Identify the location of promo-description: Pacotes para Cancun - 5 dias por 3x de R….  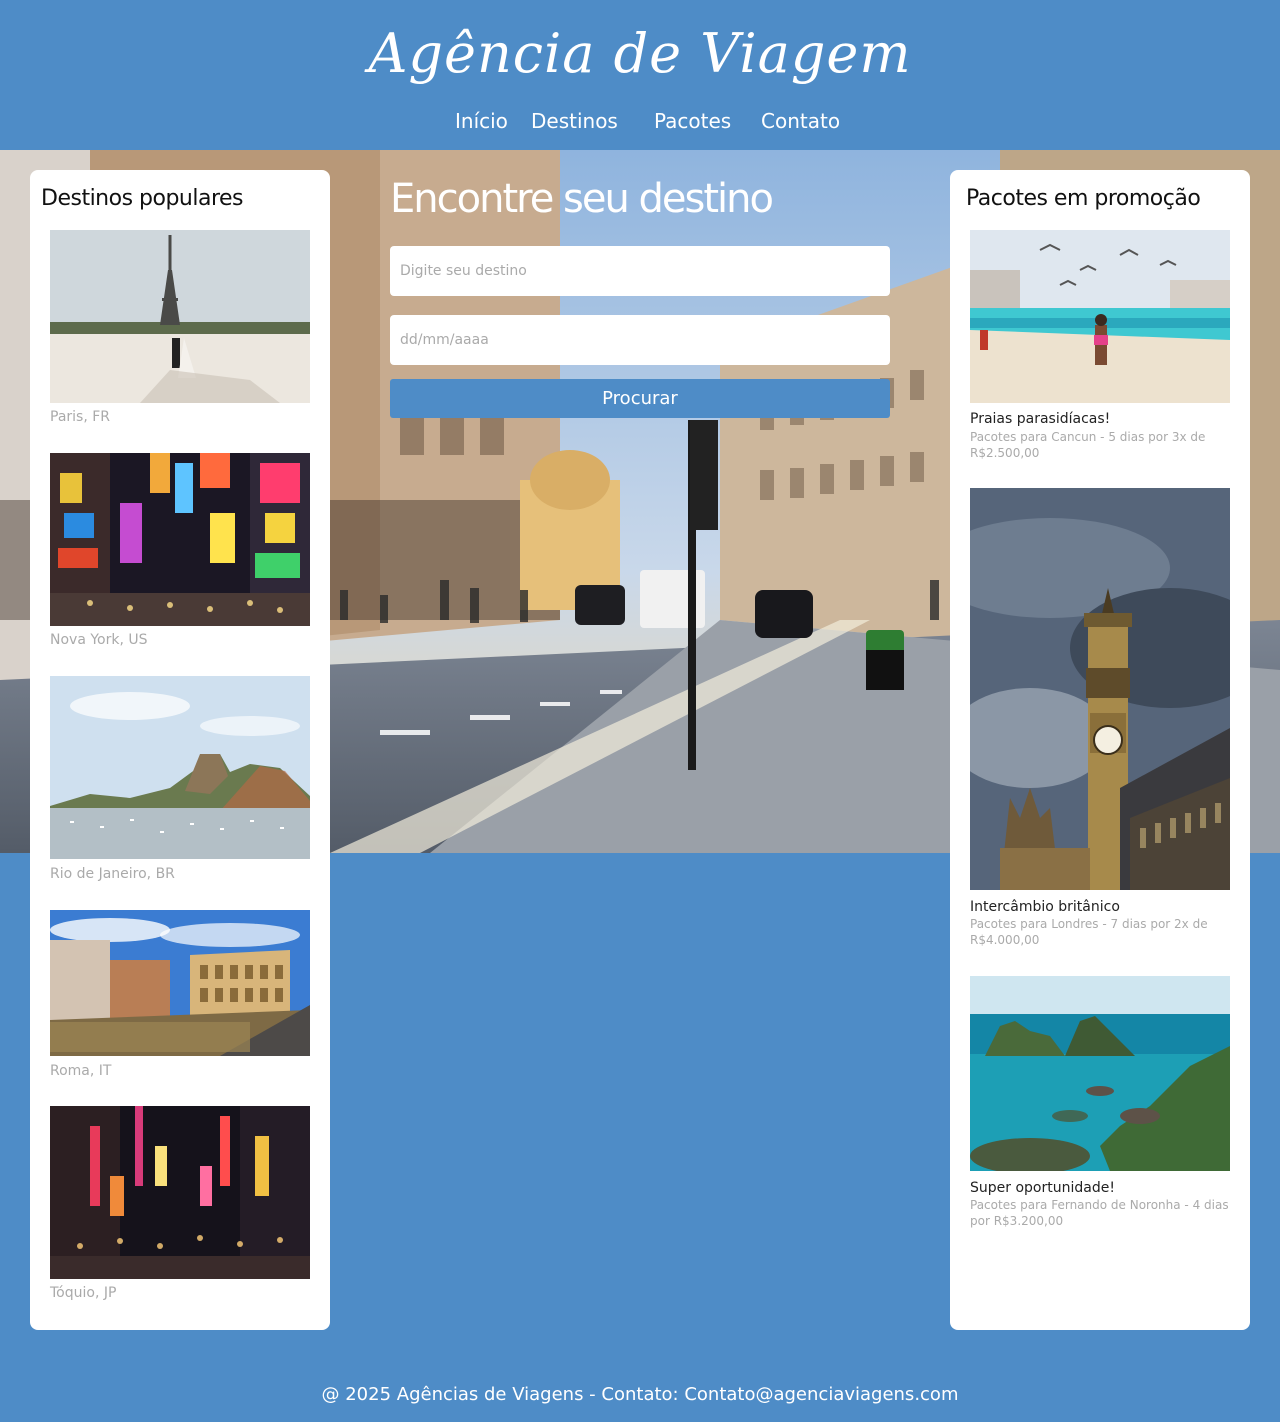
(1088, 445).